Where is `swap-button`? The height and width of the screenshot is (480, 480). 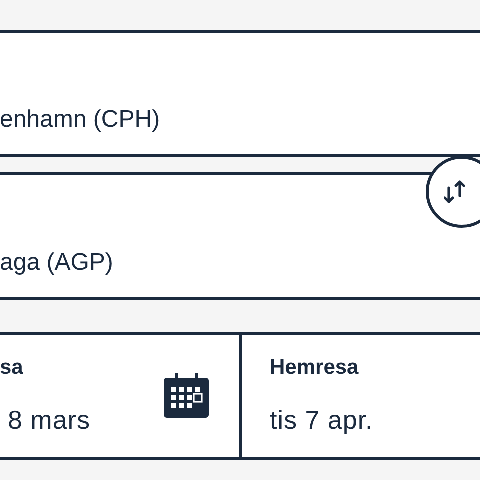 swap-button is located at coordinates (453, 192).